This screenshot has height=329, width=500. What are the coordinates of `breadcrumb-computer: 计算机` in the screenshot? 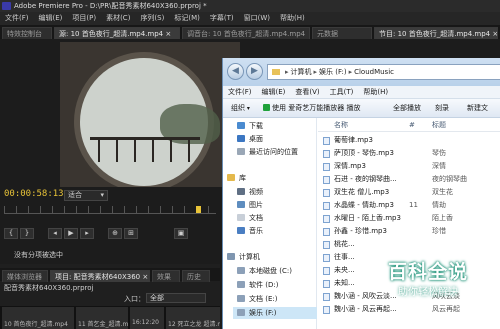 It's located at (301, 72).